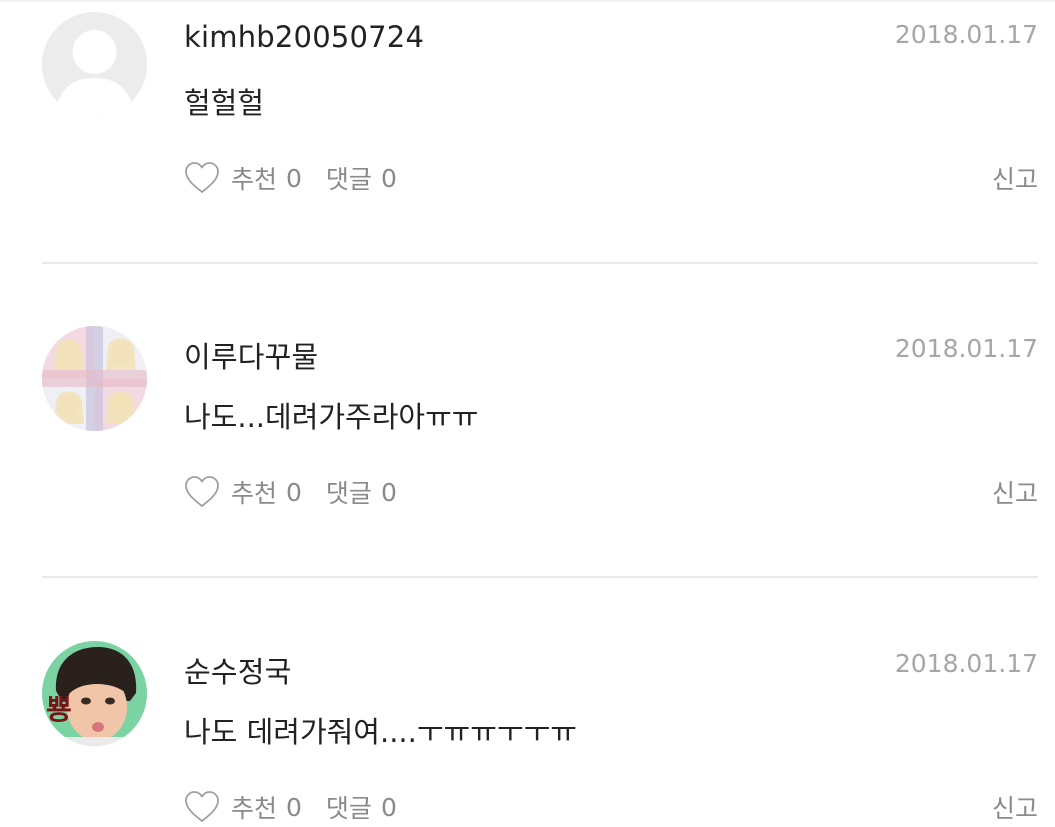 This screenshot has height=827, width=1055. I want to click on avatar-overlay-text: 뿅, so click(59, 709).